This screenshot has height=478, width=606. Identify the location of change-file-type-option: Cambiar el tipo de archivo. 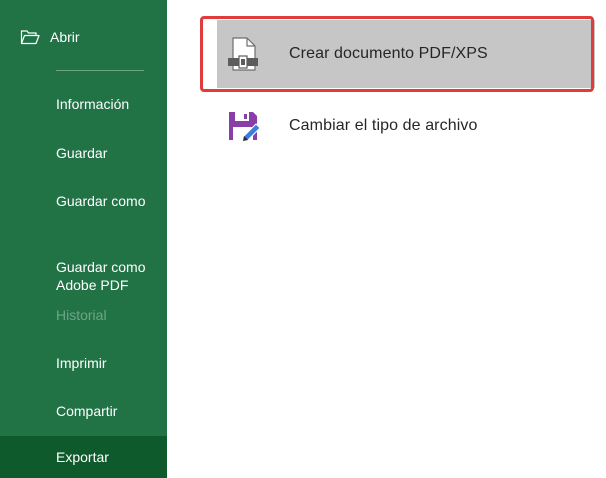
(406, 126).